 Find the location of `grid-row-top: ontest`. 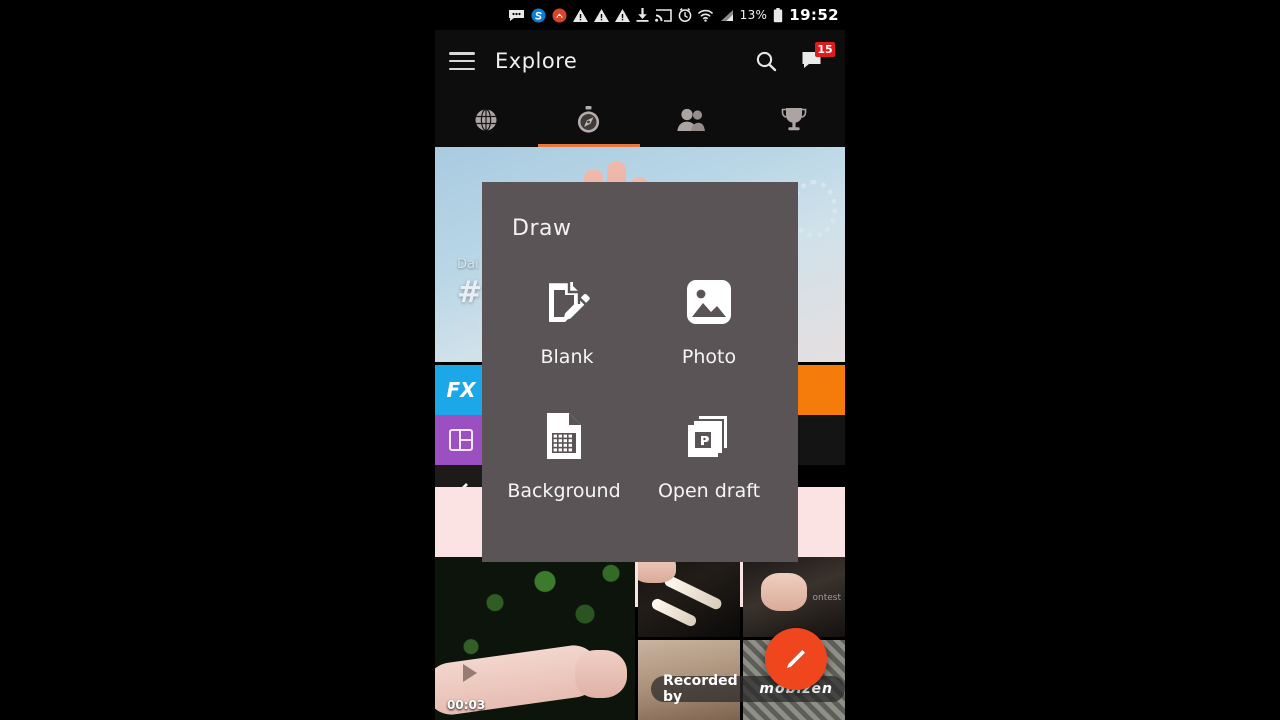

grid-row-top: ontest is located at coordinates (741, 597).